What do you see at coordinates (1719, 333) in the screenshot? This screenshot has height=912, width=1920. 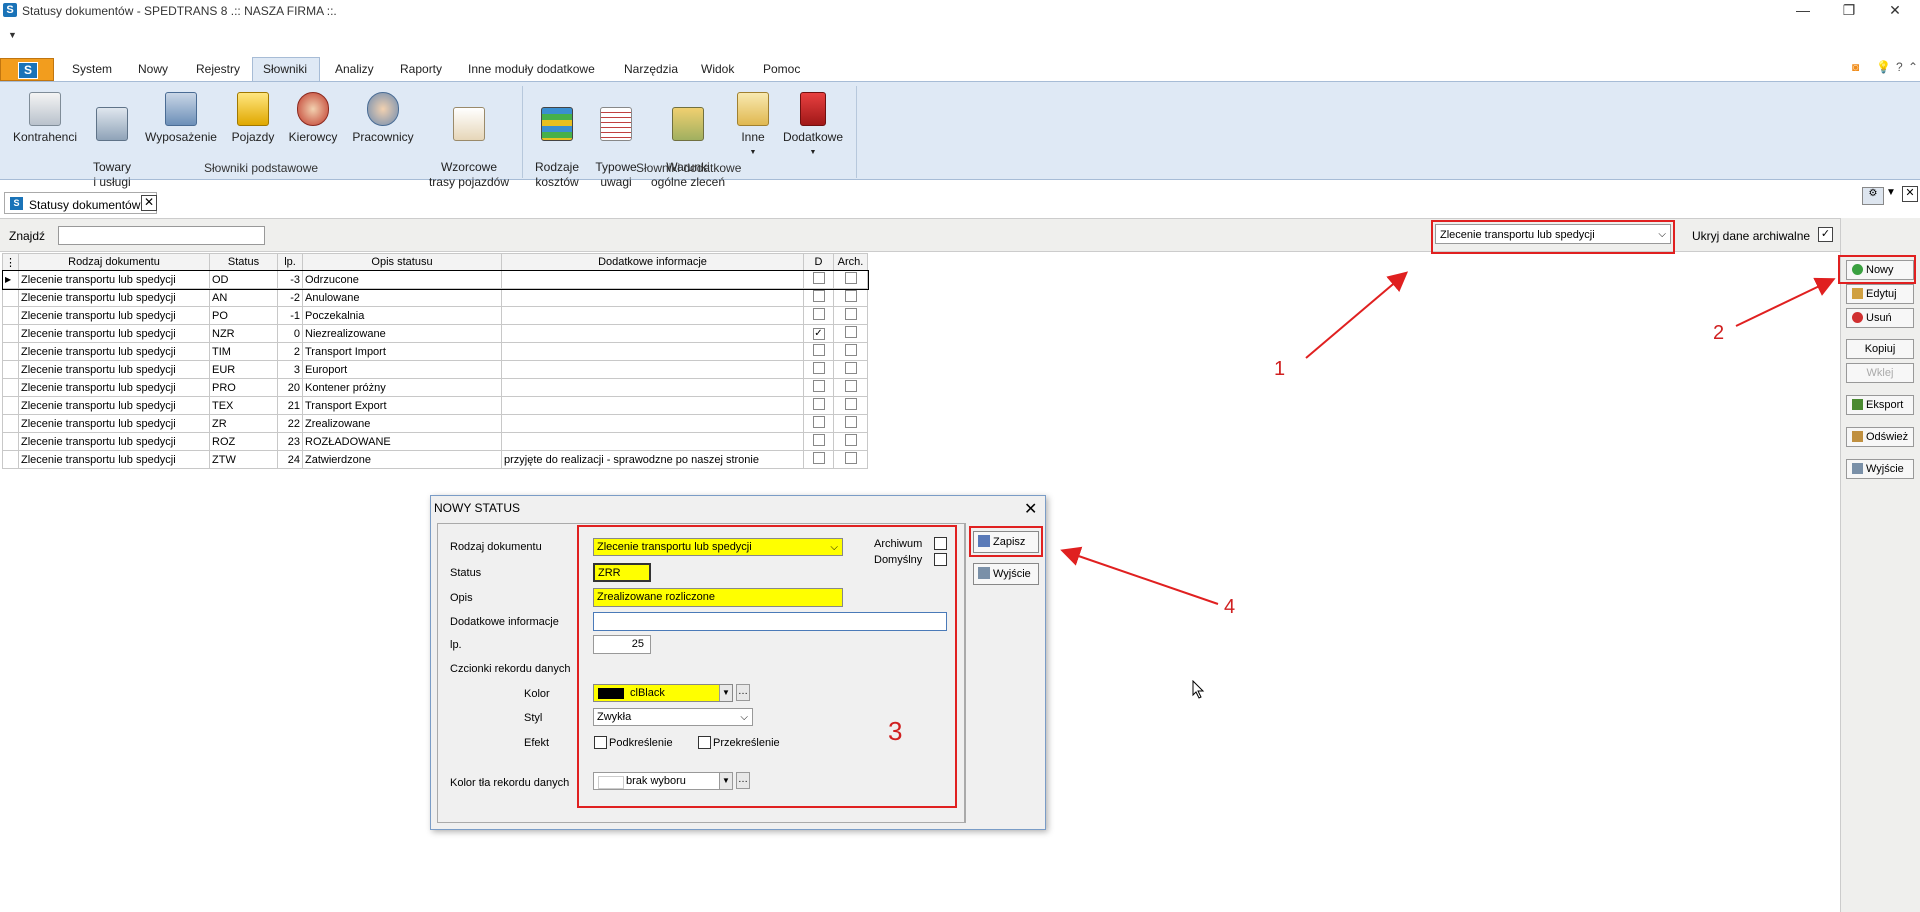 I see `annotation-number-2: 2` at bounding box center [1719, 333].